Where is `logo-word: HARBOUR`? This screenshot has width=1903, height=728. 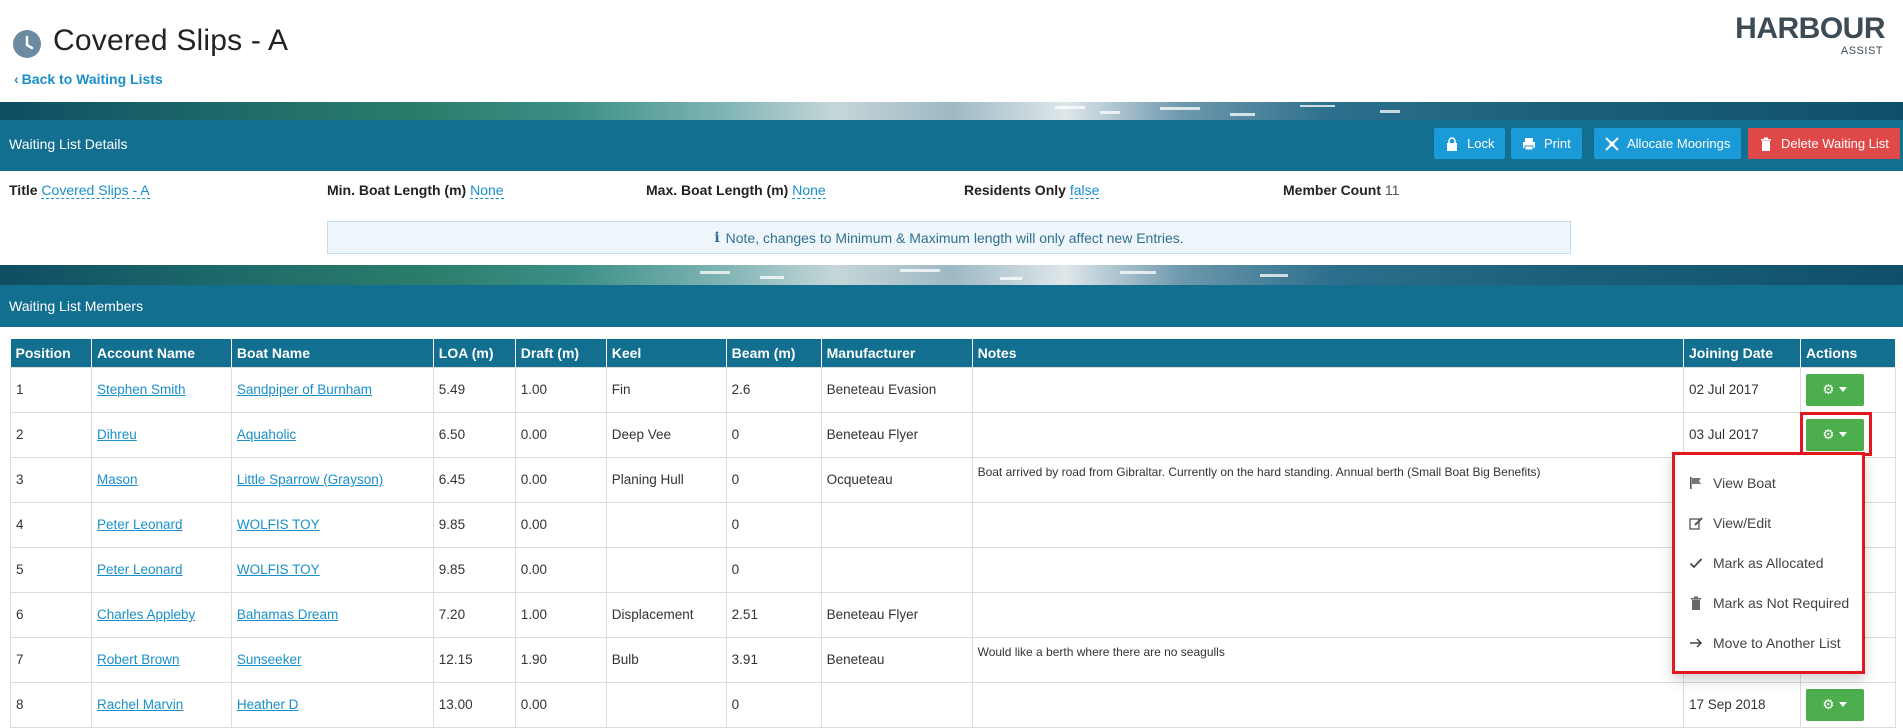
logo-word: HARBOUR is located at coordinates (1810, 28).